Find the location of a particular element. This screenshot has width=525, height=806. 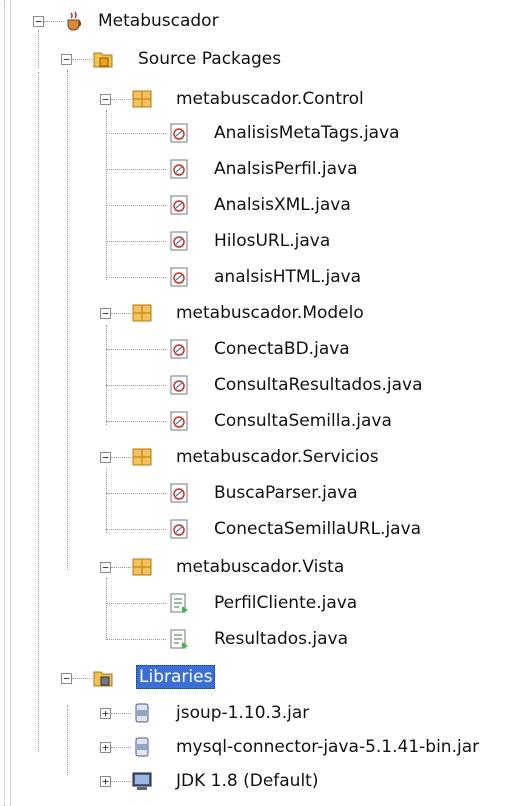

source-packages-collapse-toggle: − is located at coordinates (66, 59).